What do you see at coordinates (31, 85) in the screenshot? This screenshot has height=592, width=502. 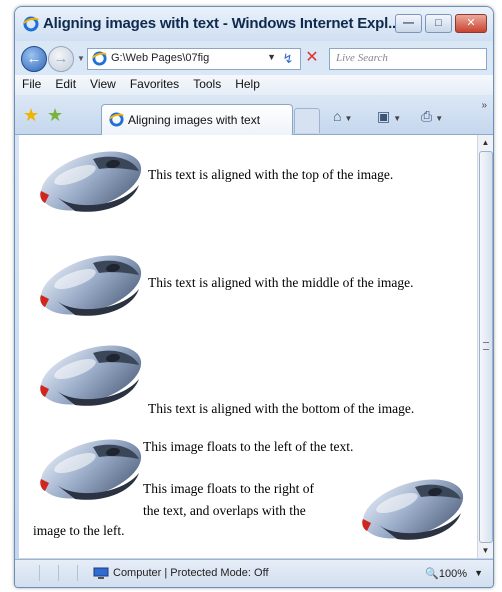 I see `menu-file: File` at bounding box center [31, 85].